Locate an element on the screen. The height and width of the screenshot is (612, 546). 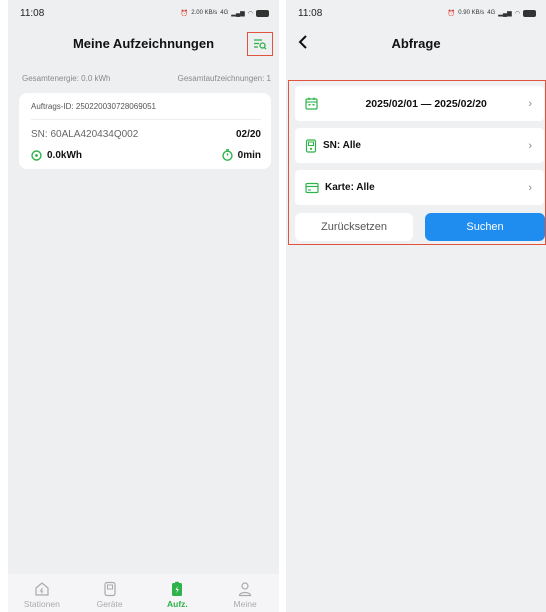
records-icon is located at coordinates (177, 588).